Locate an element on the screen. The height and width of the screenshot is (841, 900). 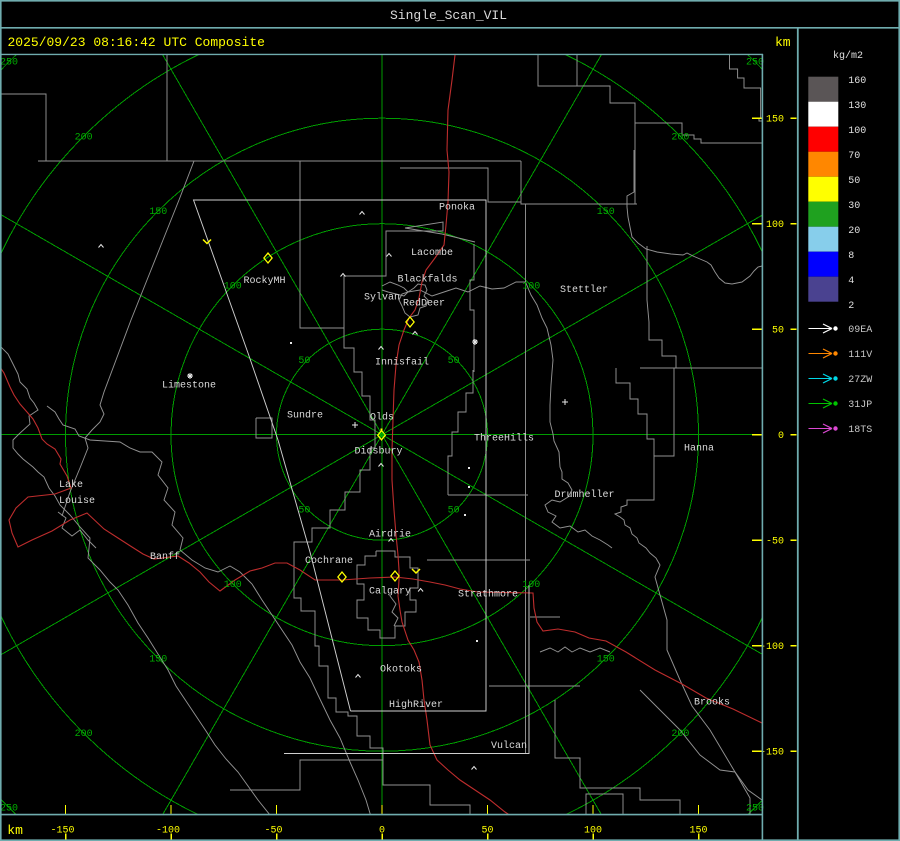
svg-text: 30 is located at coordinates (854, 206).